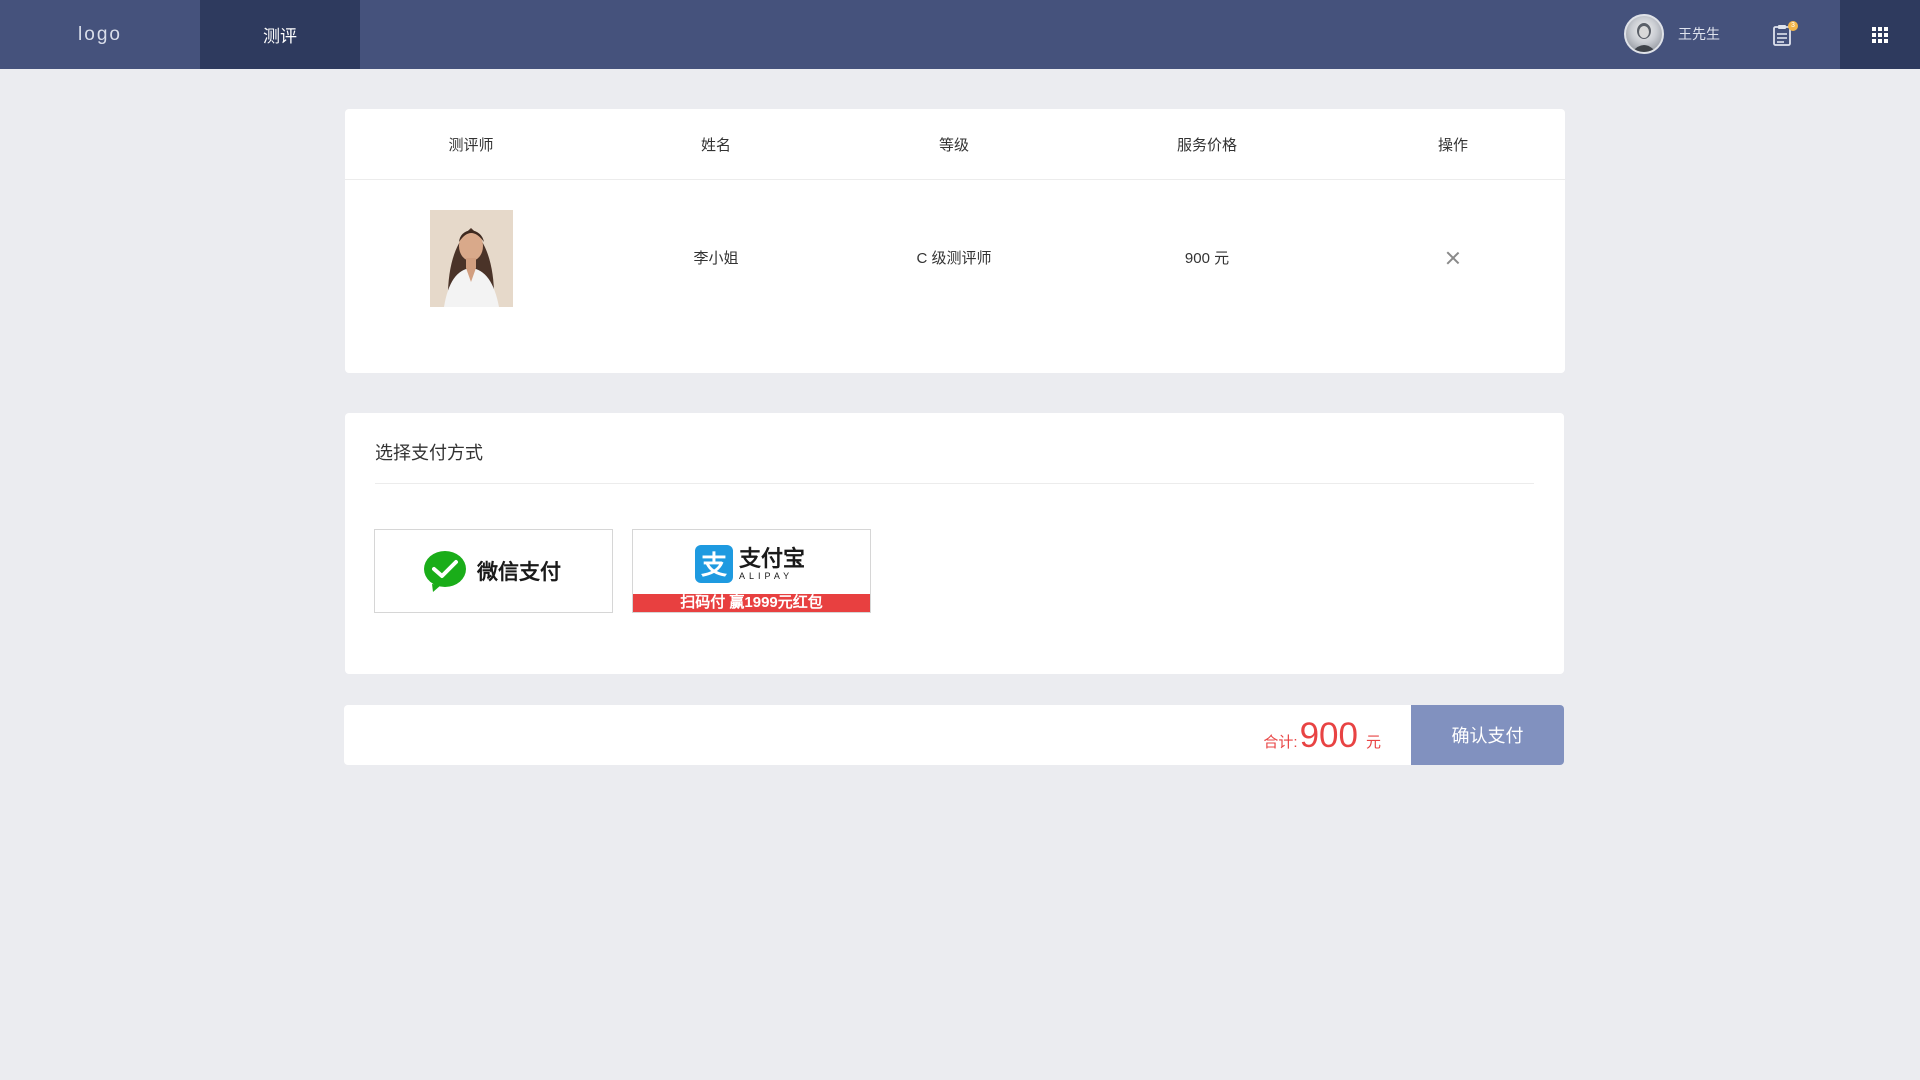 The image size is (1920, 1080). What do you see at coordinates (1672, 34) in the screenshot?
I see `user-menu: 王先生` at bounding box center [1672, 34].